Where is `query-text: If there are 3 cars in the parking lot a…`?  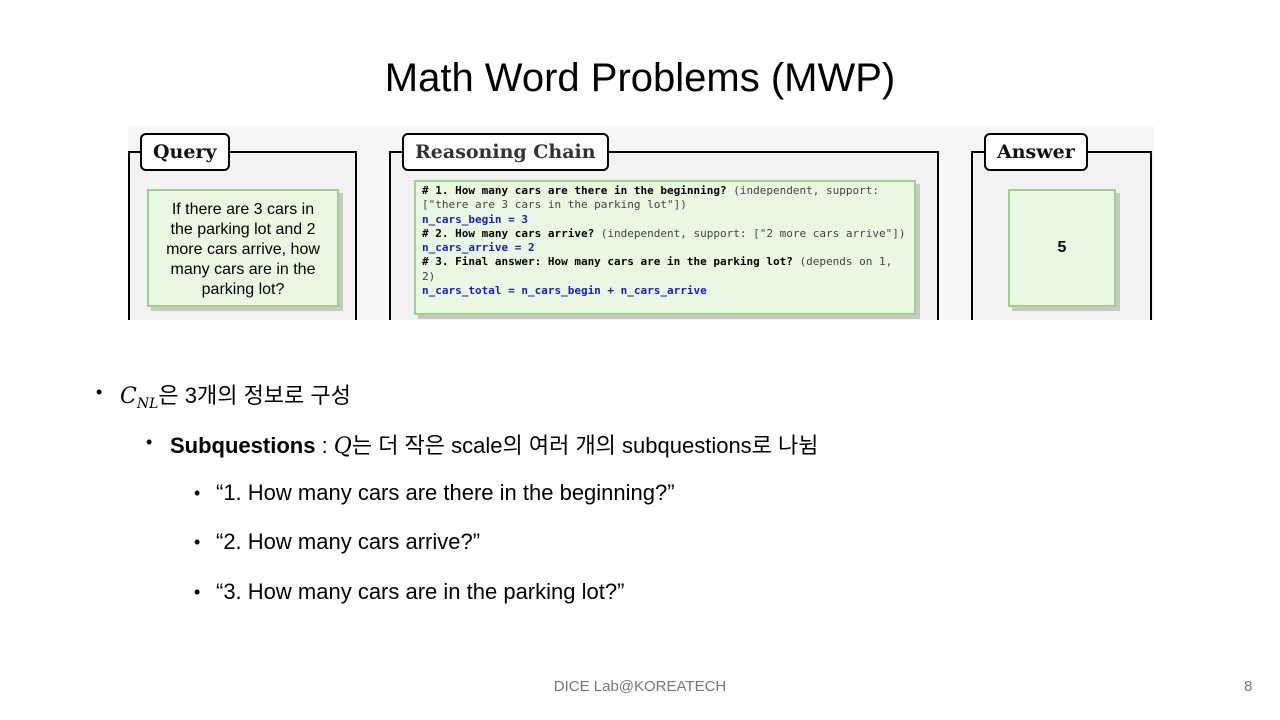
query-text: If there are 3 cars in the parking lot a… is located at coordinates (243, 249).